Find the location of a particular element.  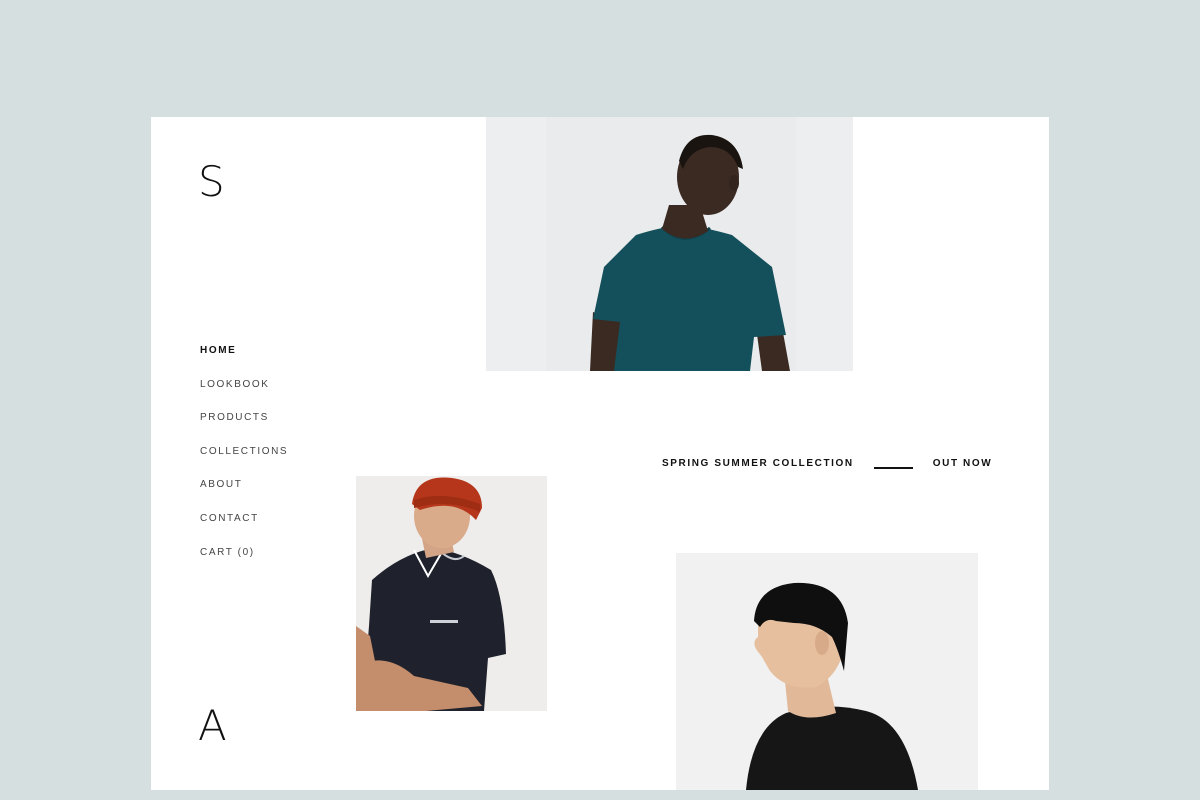

collection-banner: SPRING SUMMER COLLECTION OUT NOW is located at coordinates (827, 463).